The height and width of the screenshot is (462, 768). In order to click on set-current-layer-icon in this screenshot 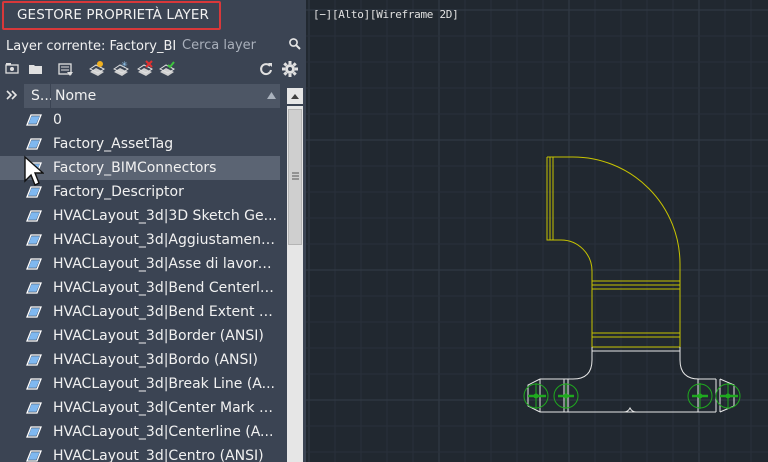, I will do `click(167, 69)`.